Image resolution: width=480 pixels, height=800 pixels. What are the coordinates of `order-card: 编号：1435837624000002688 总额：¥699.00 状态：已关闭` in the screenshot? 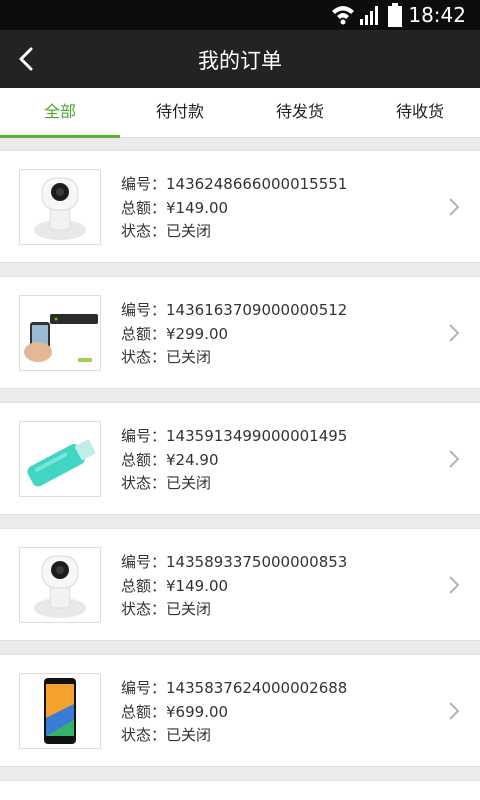 It's located at (240, 710).